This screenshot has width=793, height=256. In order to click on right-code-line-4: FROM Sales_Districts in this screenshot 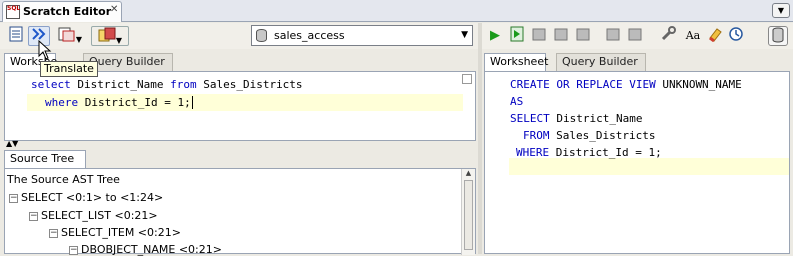, I will do `click(589, 135)`.